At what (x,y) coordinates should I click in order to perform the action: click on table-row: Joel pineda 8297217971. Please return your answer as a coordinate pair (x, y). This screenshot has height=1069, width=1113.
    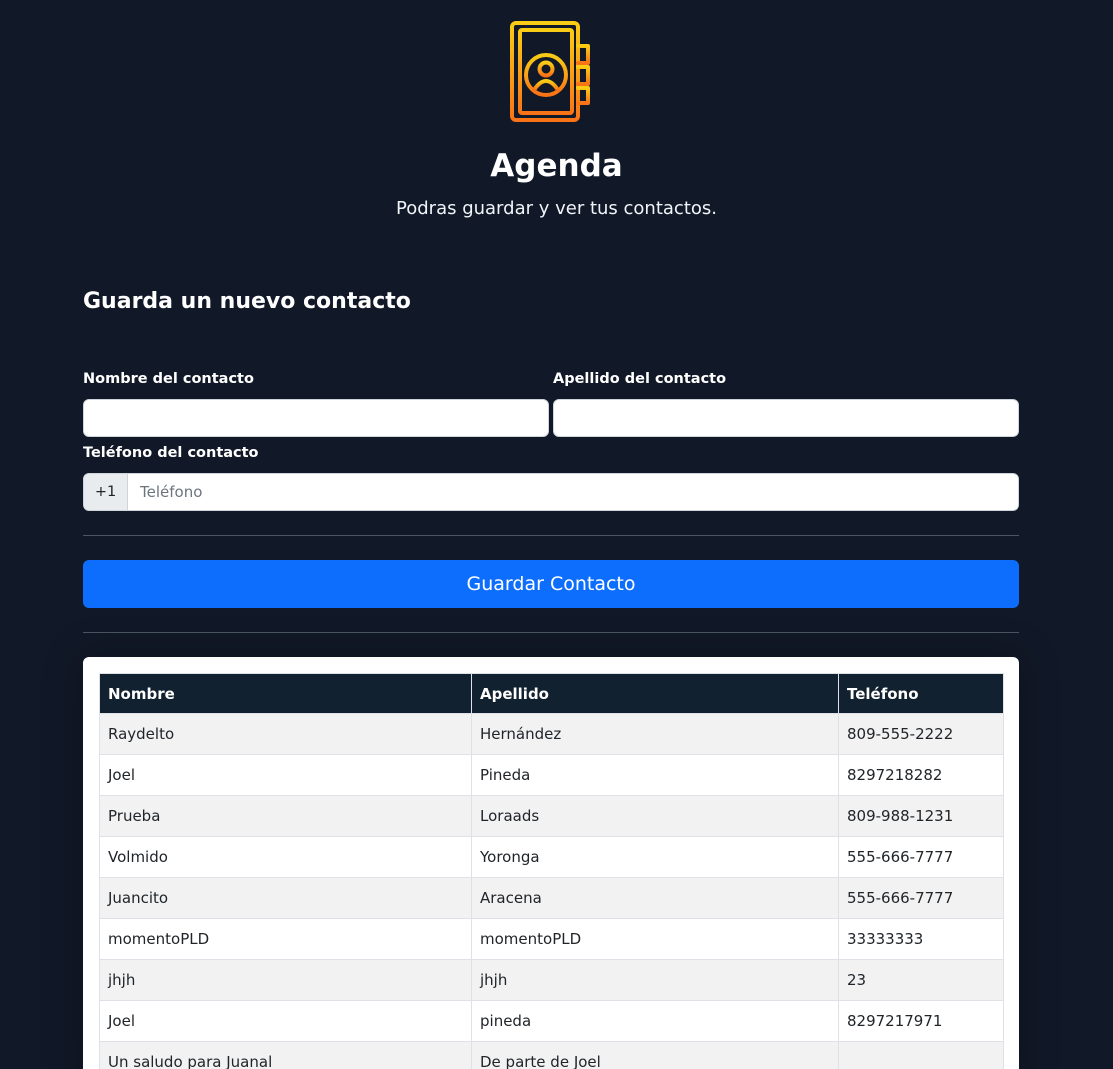
    Looking at the image, I should click on (551, 1021).